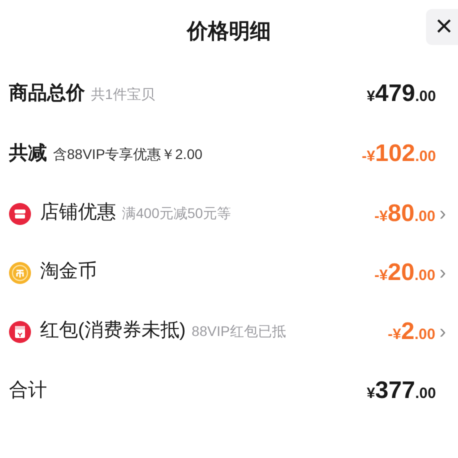 This screenshot has width=458, height=458. Describe the element at coordinates (442, 27) in the screenshot. I see `close-button: ×` at that location.